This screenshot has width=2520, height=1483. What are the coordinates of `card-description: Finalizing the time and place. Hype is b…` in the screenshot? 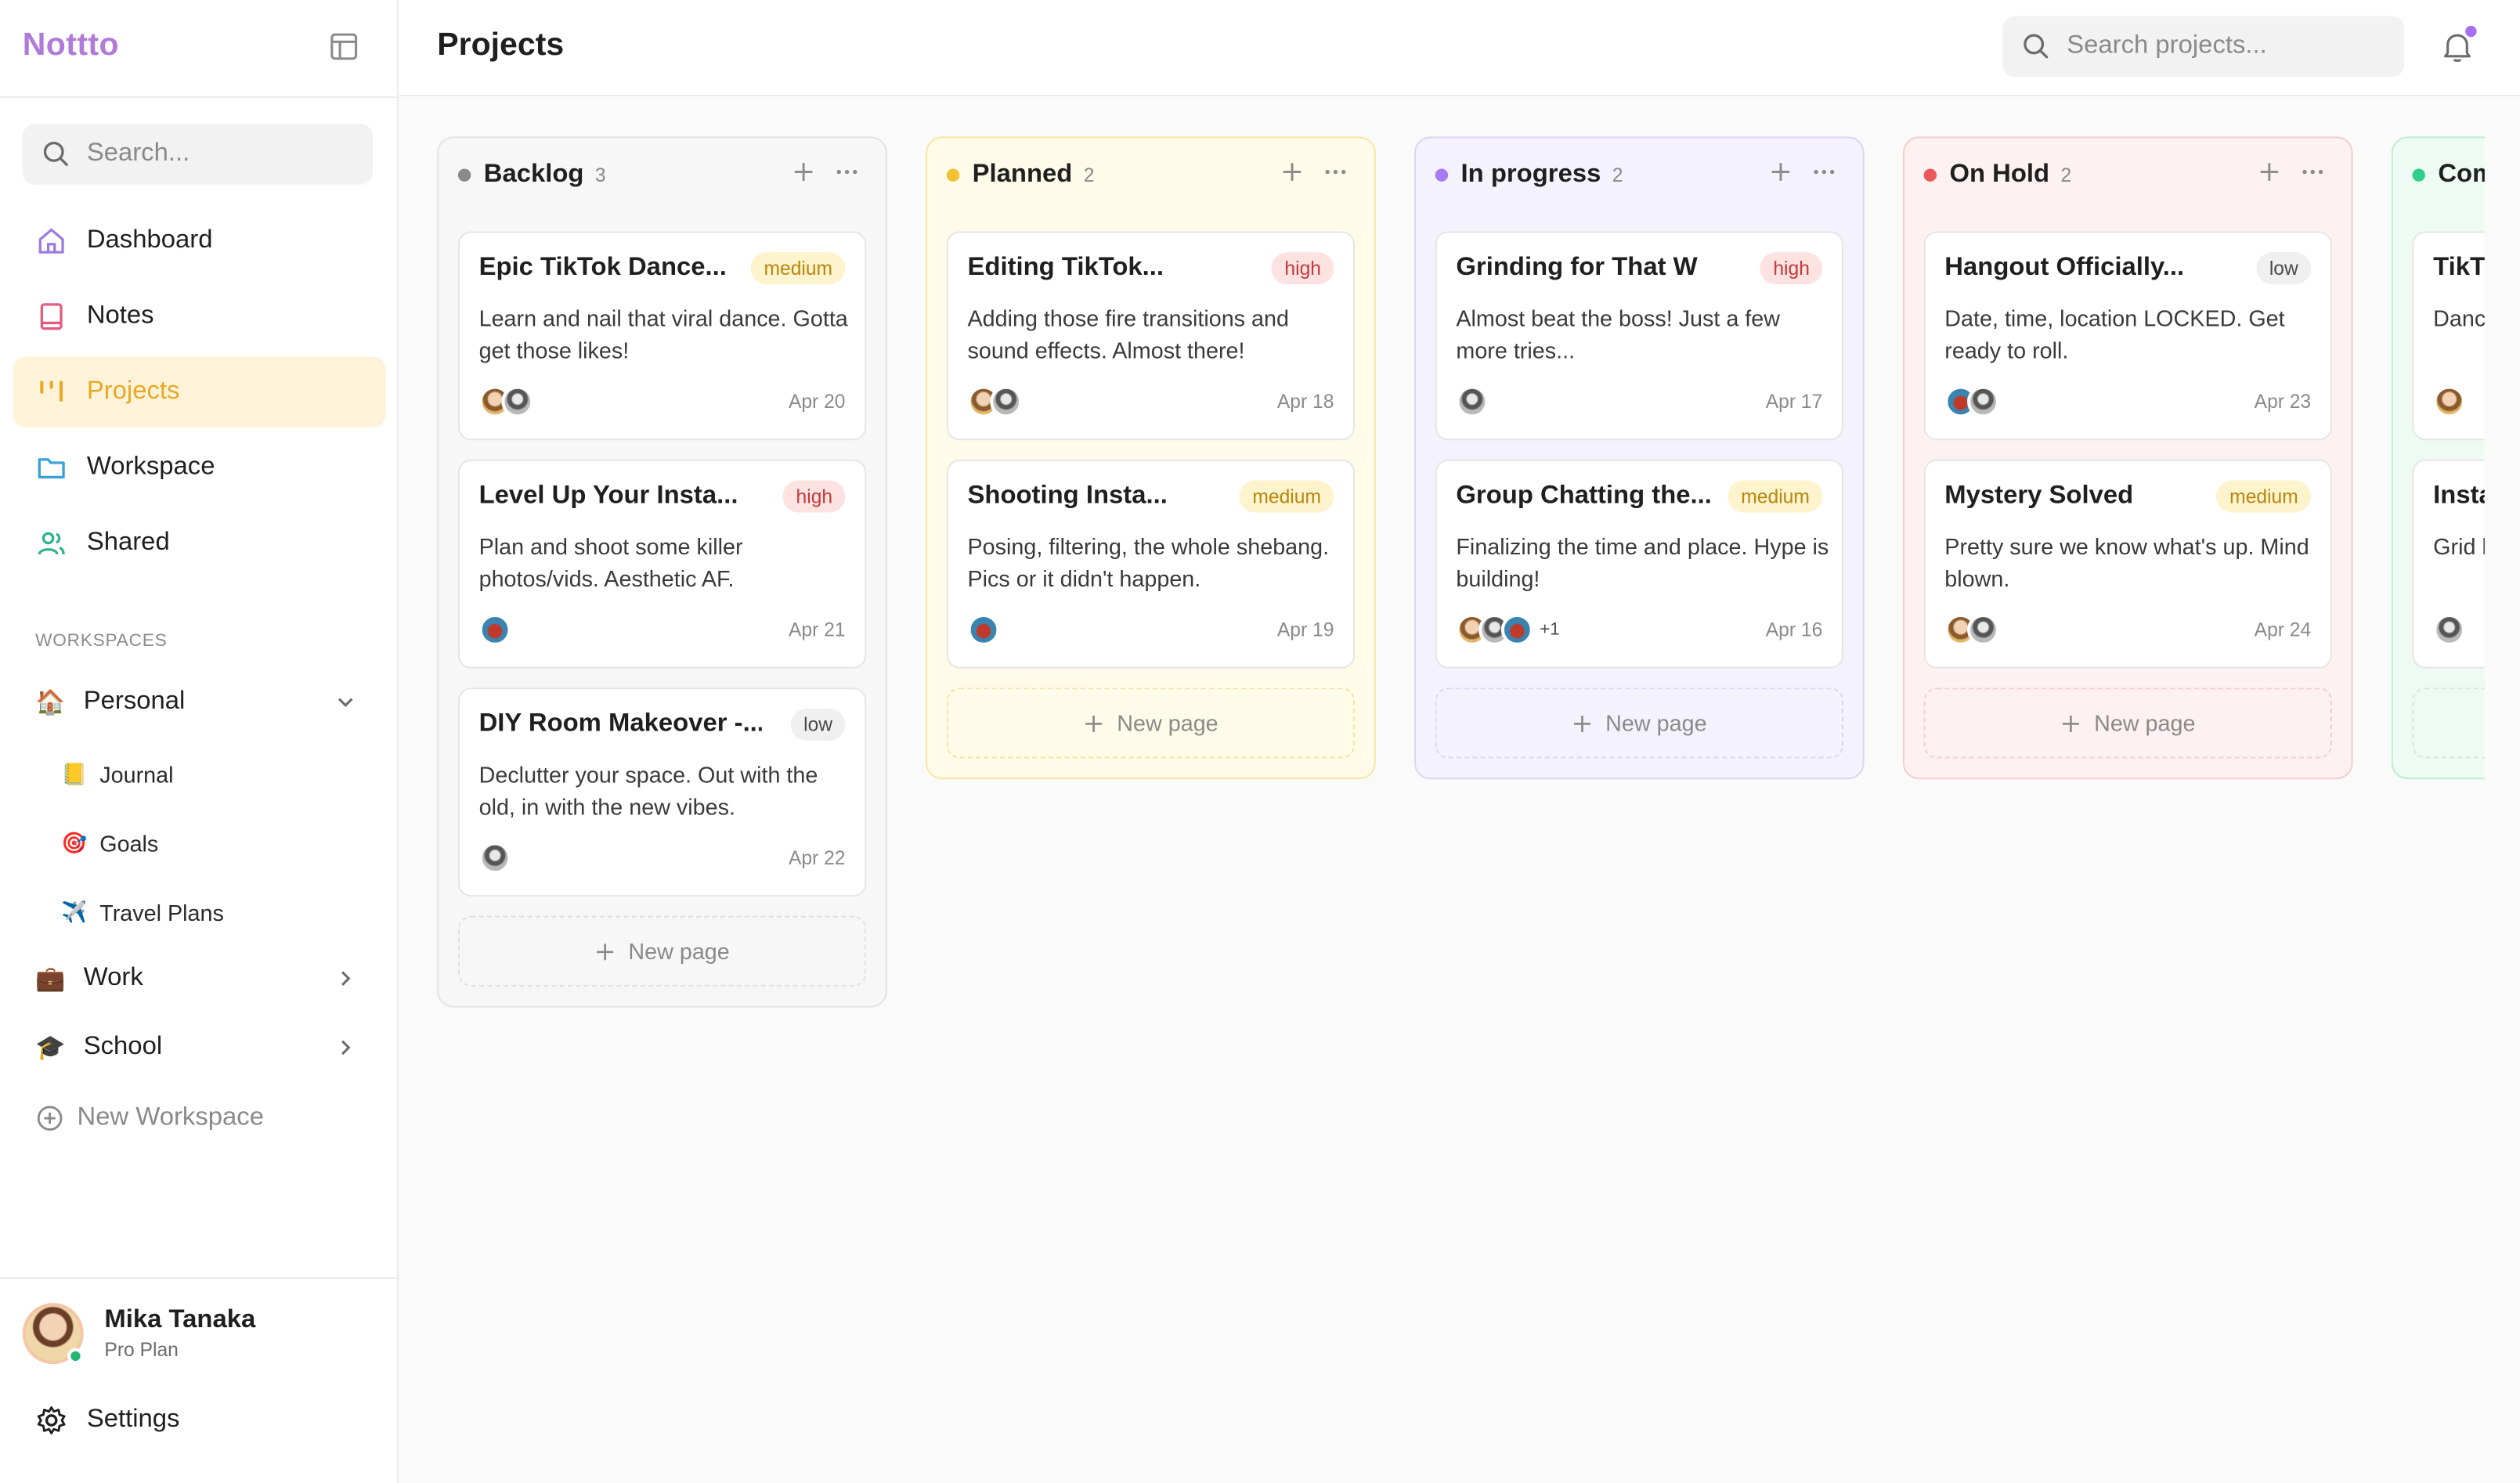 It's located at (1642, 562).